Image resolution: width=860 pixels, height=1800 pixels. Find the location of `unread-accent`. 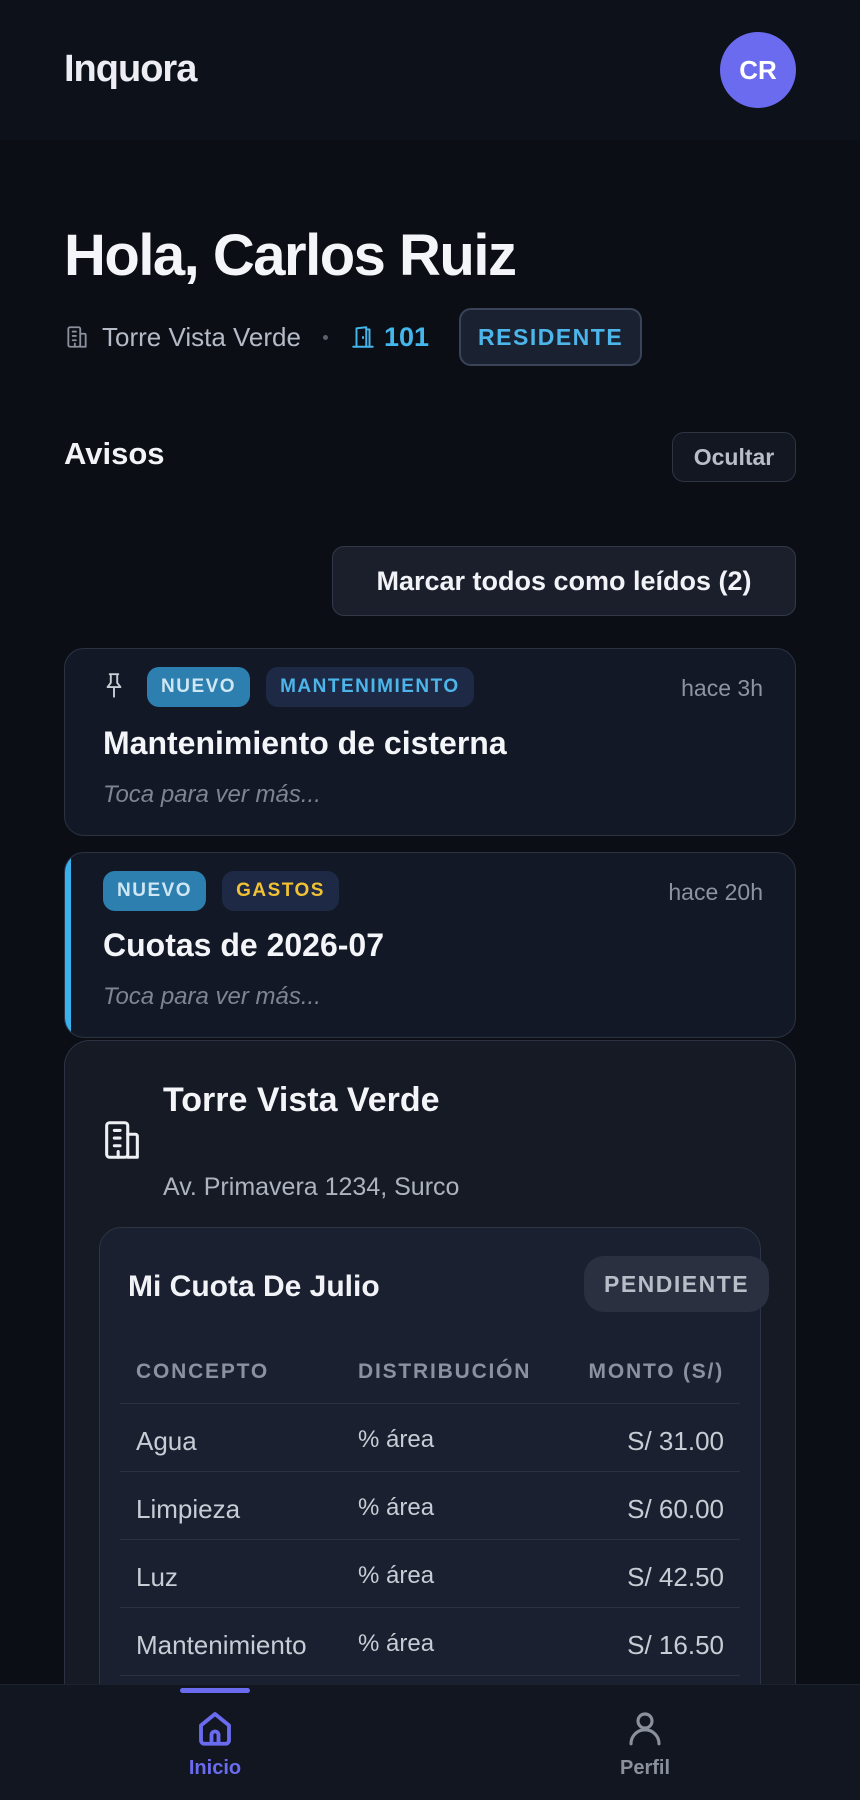

unread-accent is located at coordinates (68, 945).